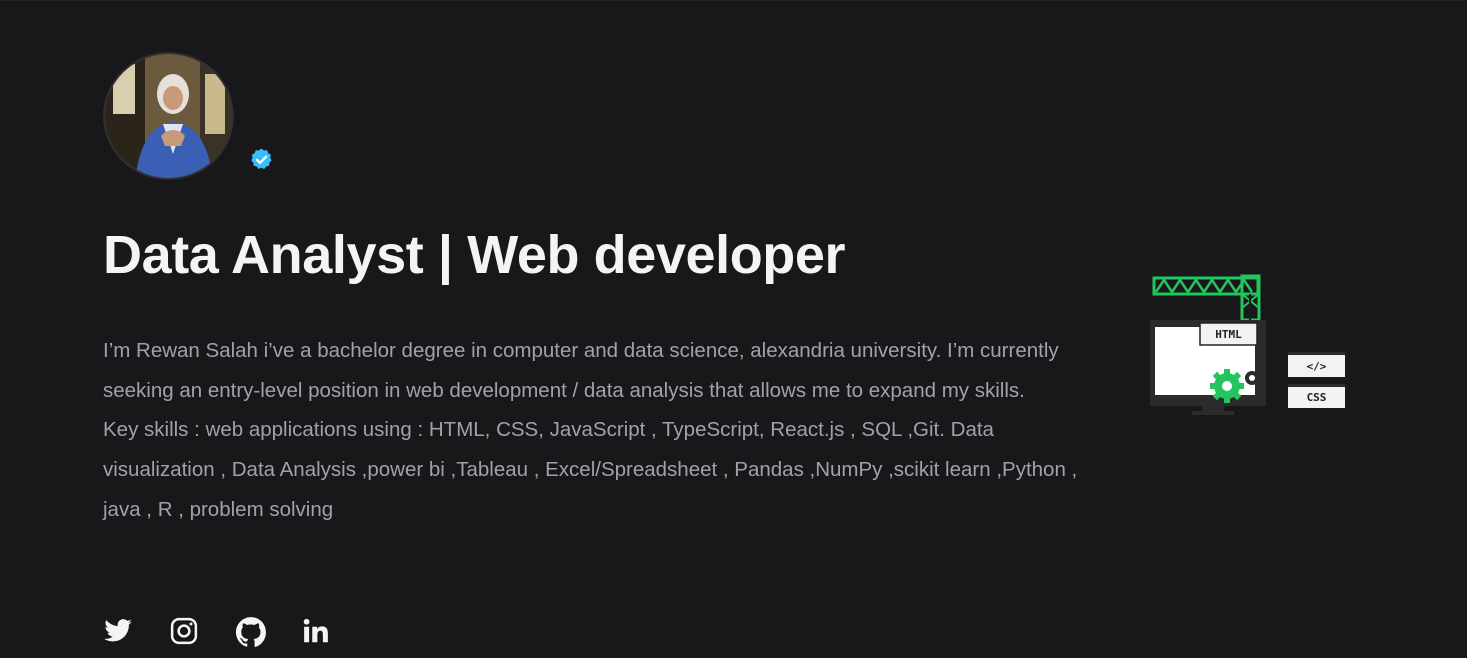  I want to click on avatar-photo, so click(168, 116).